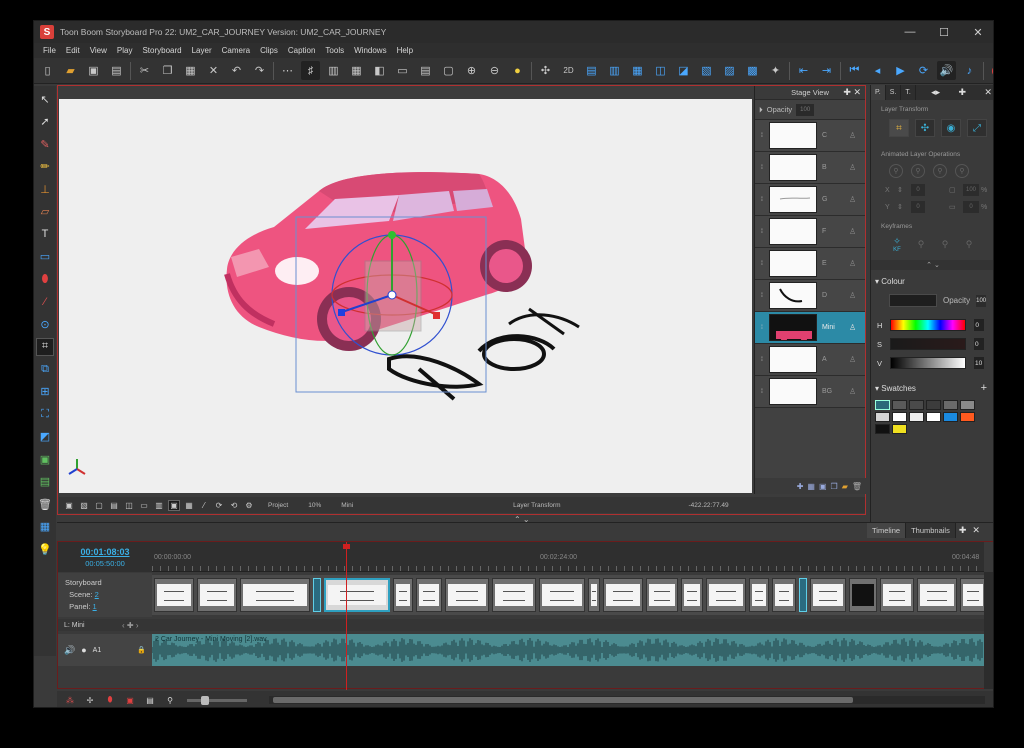 Image resolution: width=1024 pixels, height=748 pixels. What do you see at coordinates (45, 167) in the screenshot?
I see `pencil-tool-icon: ✏` at bounding box center [45, 167].